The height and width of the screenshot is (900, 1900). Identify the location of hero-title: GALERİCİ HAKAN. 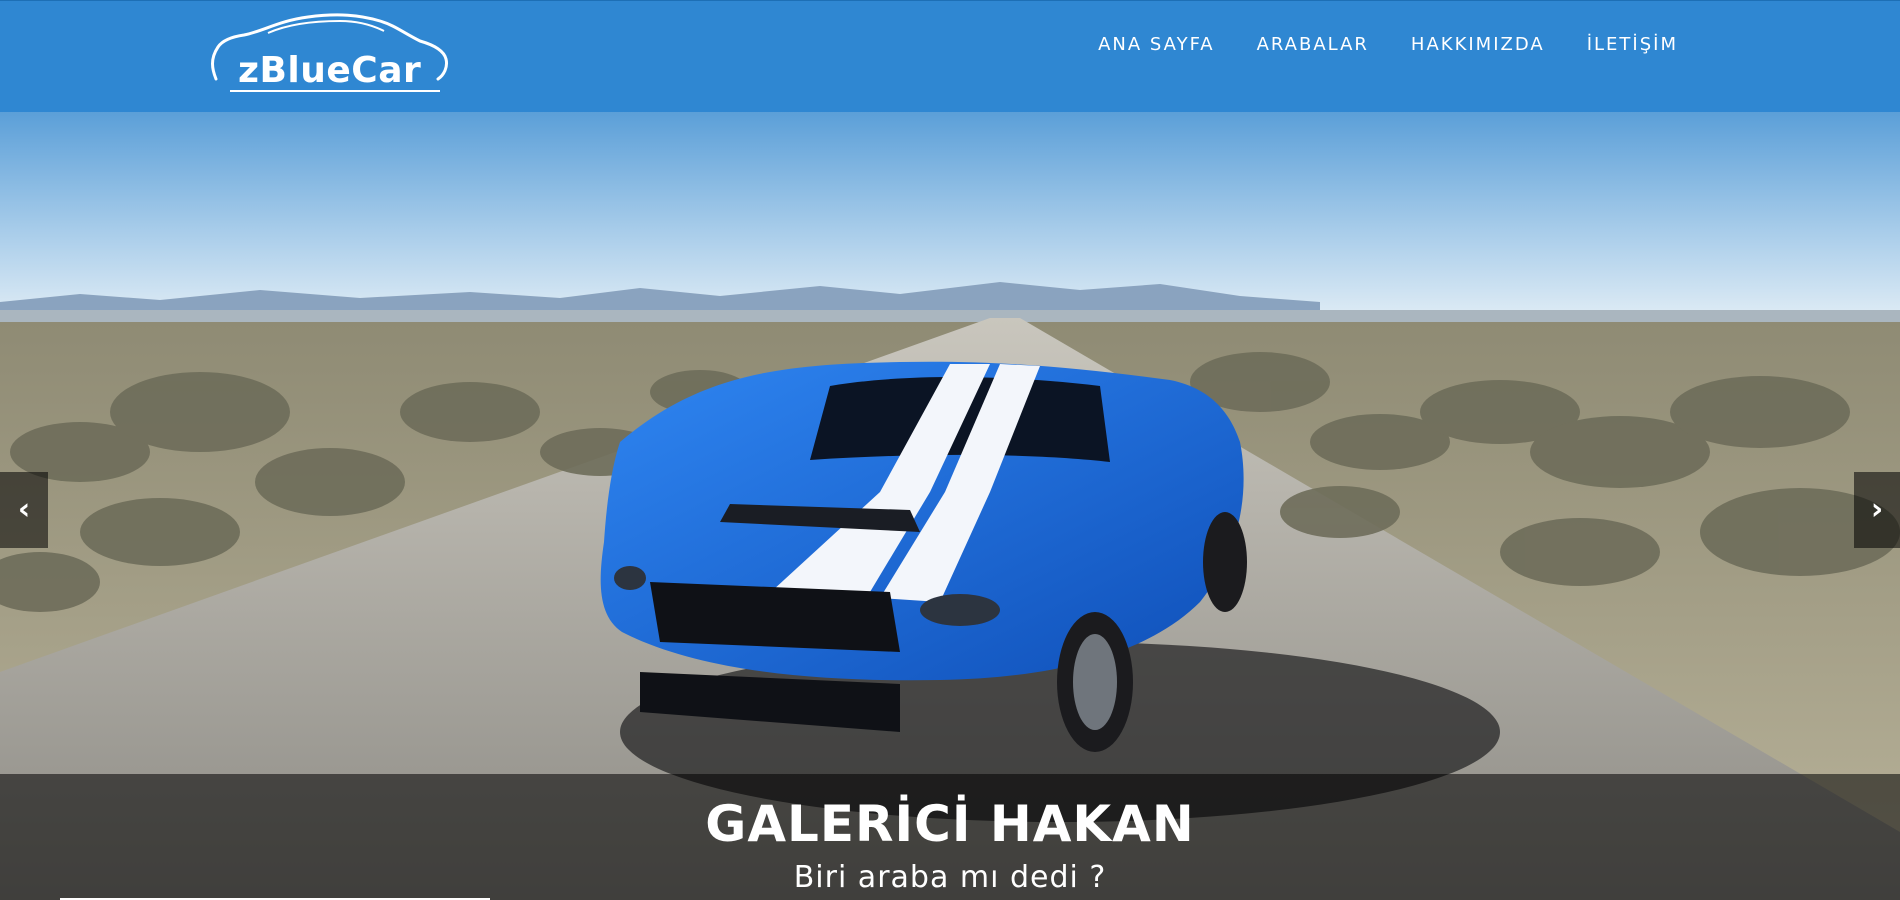
(950, 824).